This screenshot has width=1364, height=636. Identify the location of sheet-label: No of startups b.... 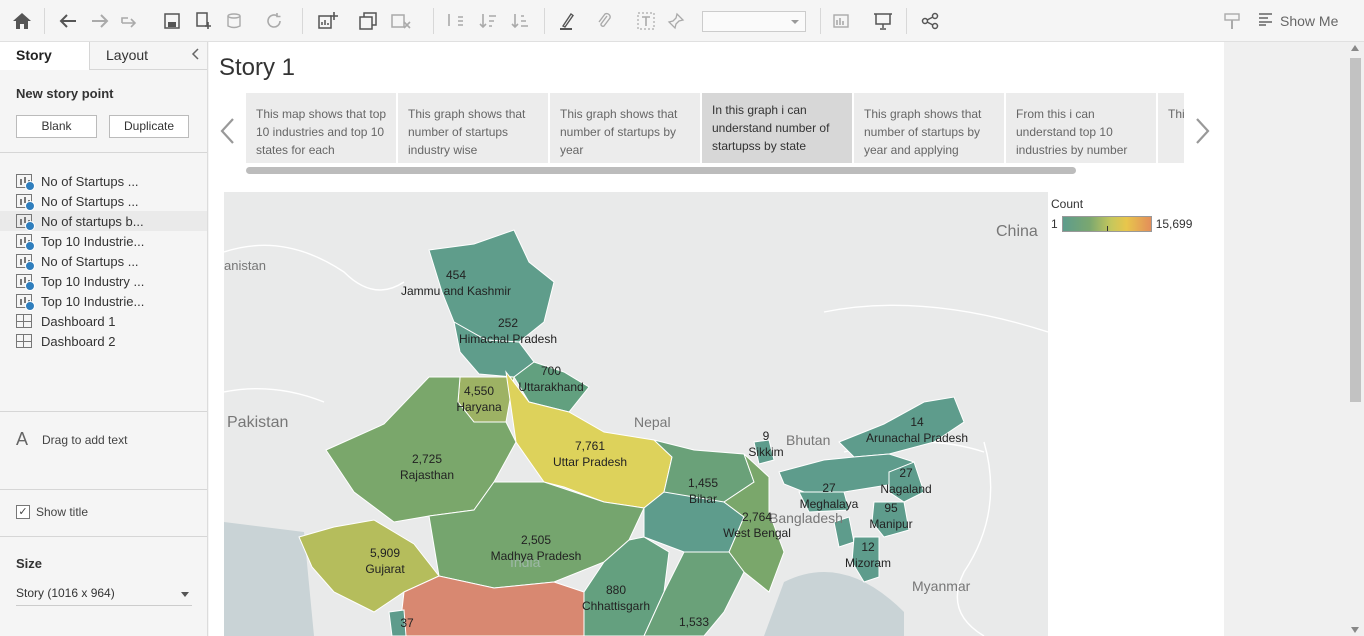
(92, 221).